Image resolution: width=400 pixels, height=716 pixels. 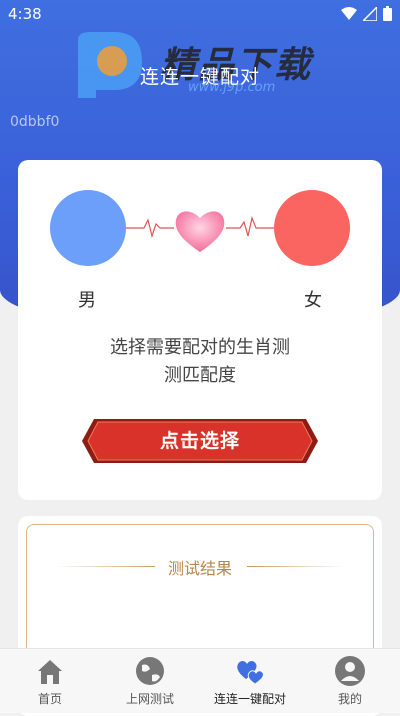 I want to click on heart-icon, so click(x=200, y=231).